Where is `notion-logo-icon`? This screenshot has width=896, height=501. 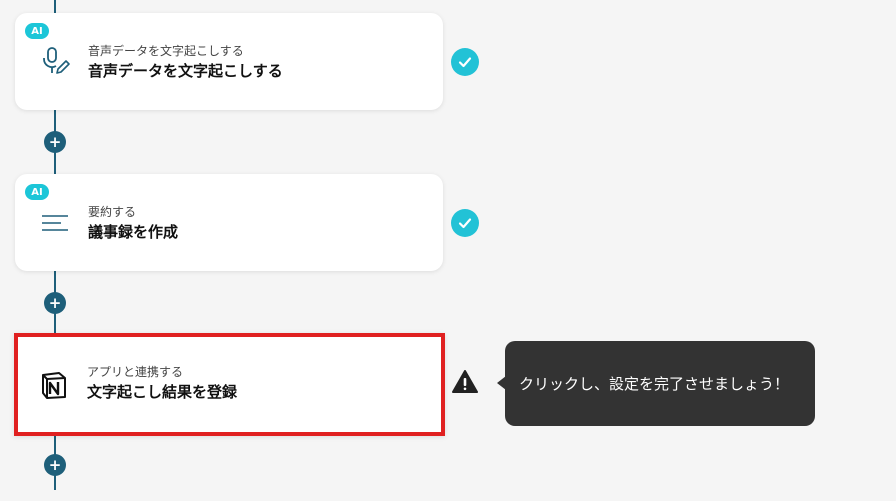 notion-logo-icon is located at coordinates (54, 385).